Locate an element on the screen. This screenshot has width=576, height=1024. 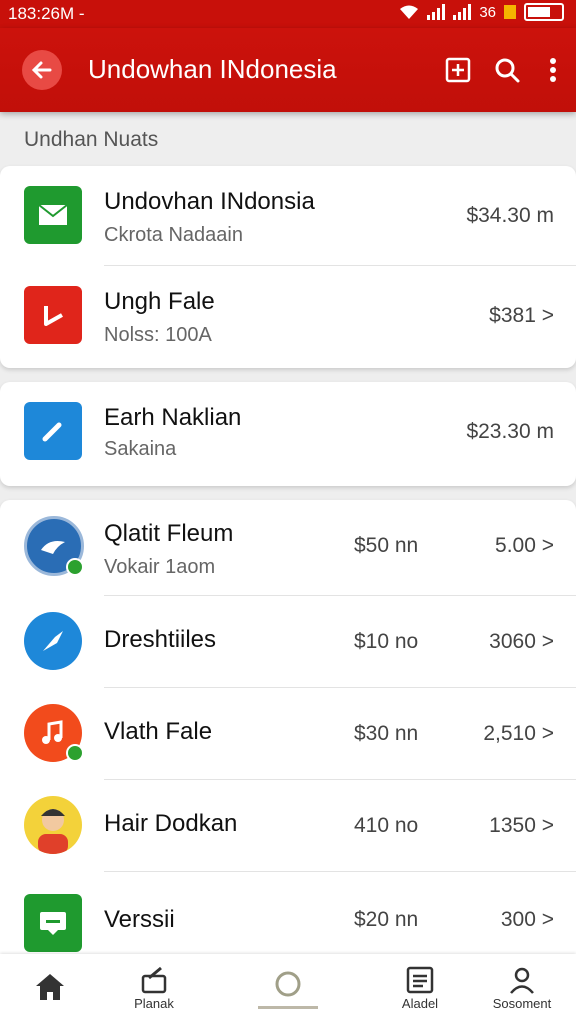
signal-icon is located at coordinates (436, 12).